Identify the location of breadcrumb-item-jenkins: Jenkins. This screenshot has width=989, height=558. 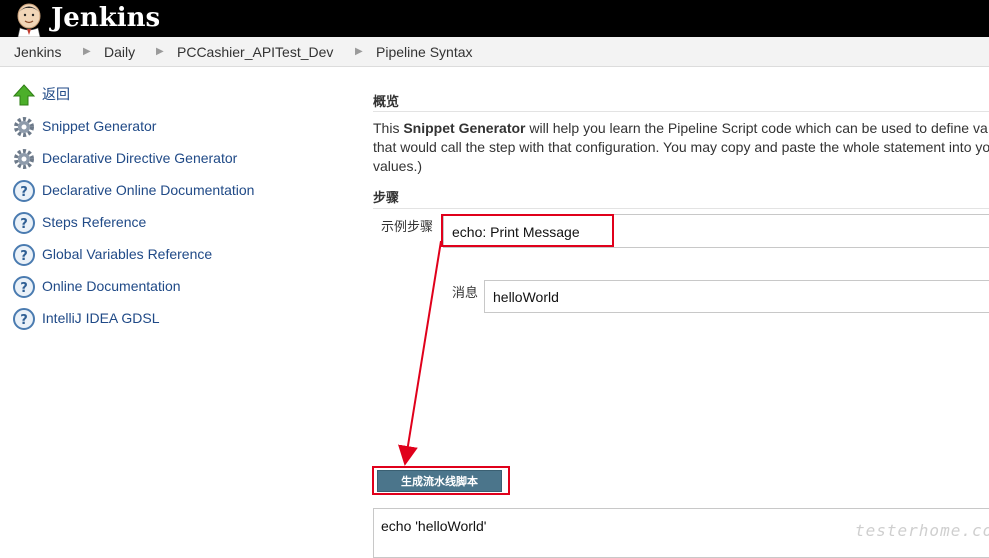
(37, 52).